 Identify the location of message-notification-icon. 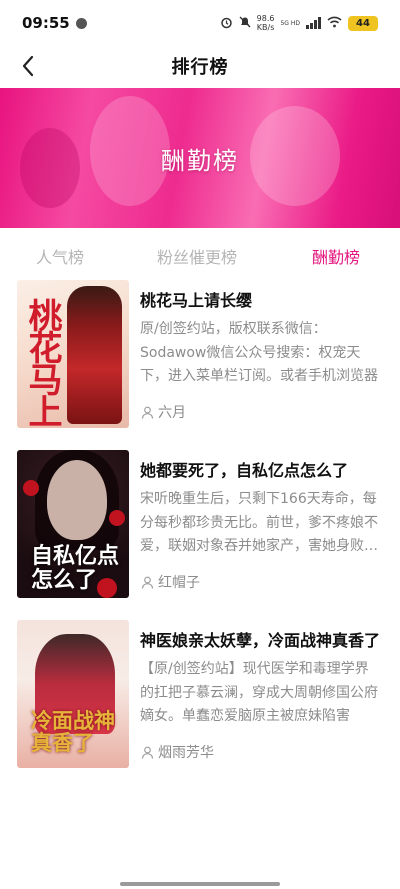
(81, 23).